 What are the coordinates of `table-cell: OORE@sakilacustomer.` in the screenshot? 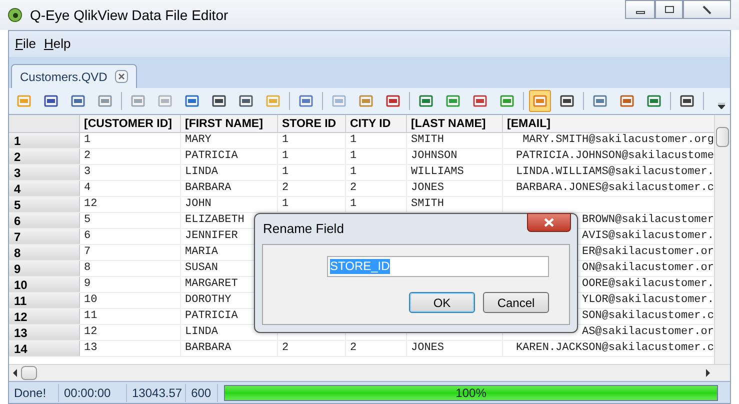 It's located at (648, 284).